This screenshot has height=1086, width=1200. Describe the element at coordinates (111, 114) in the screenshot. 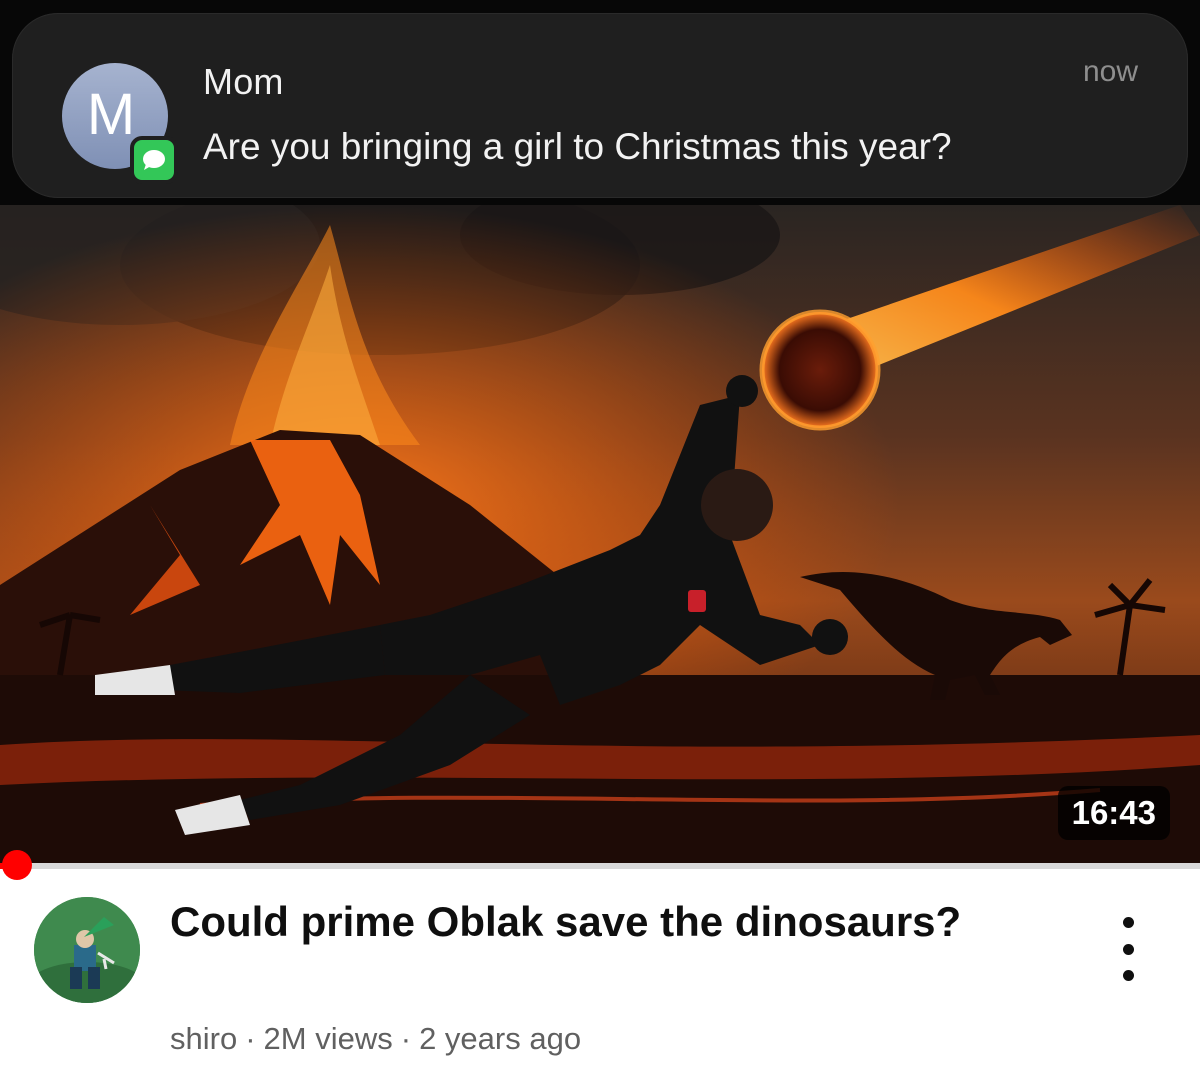

I see `avatar-letter: M` at that location.